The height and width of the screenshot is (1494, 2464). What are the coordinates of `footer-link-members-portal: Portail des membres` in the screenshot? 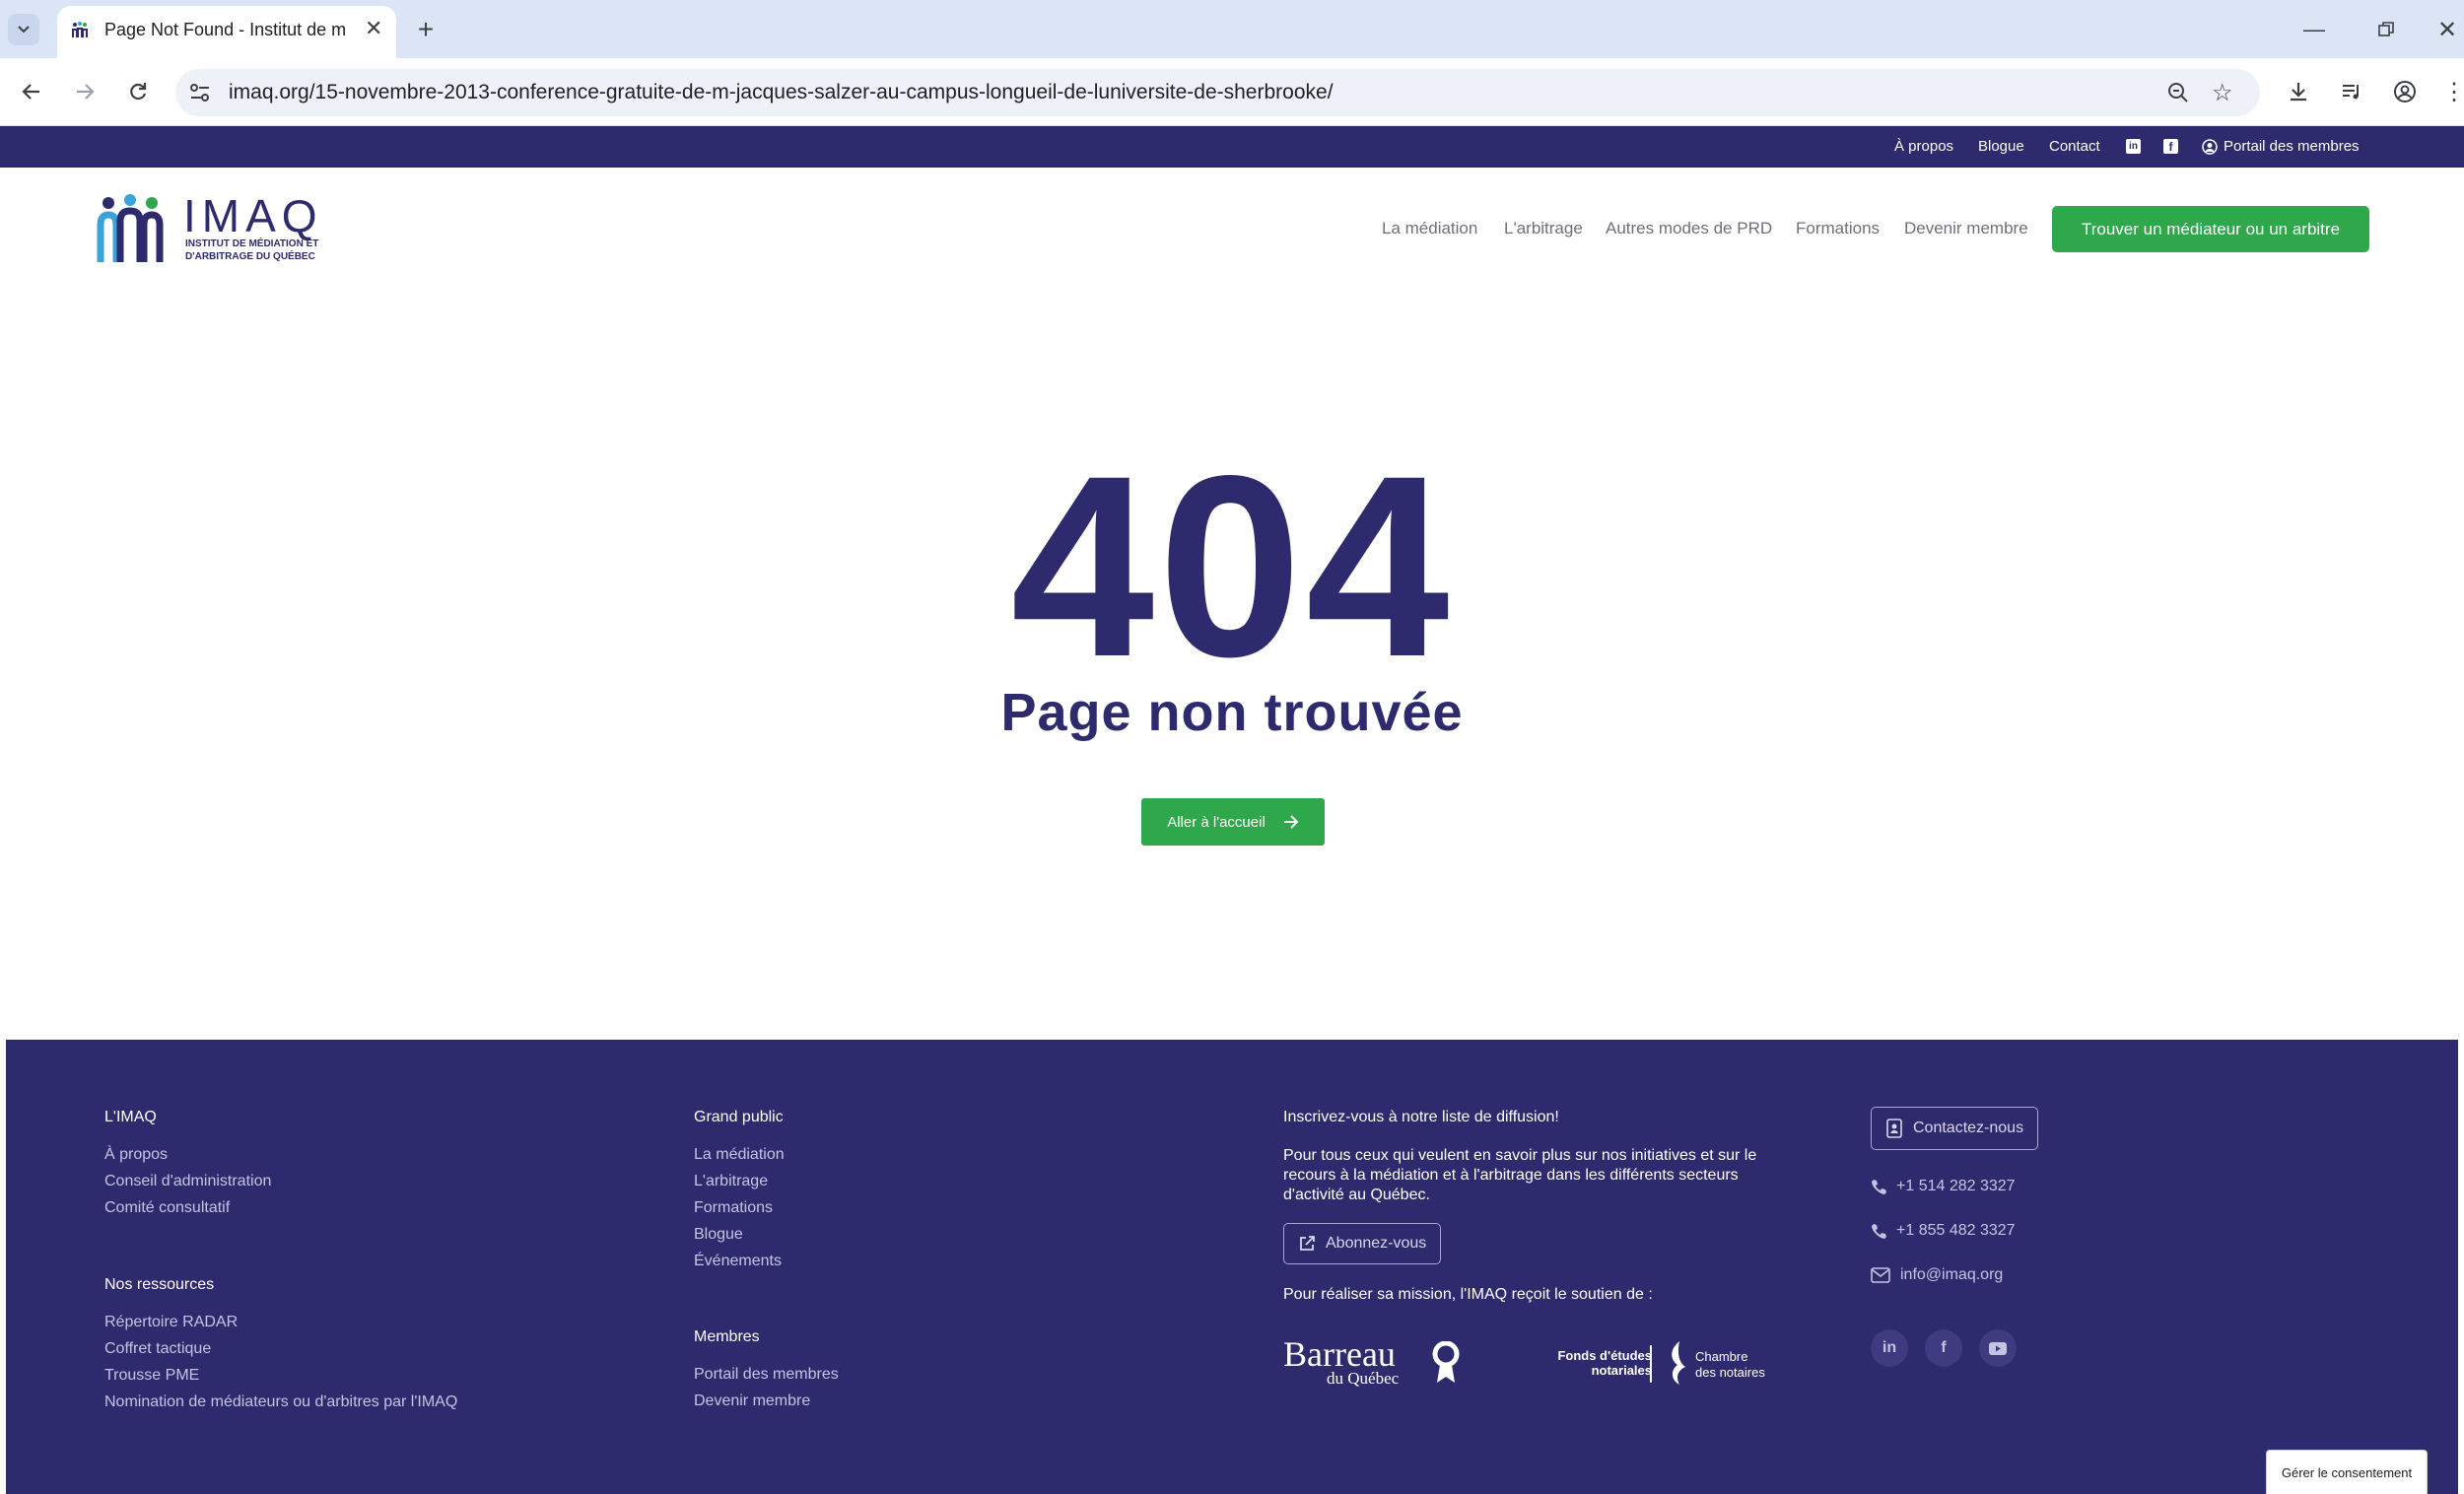 It's located at (766, 1375).